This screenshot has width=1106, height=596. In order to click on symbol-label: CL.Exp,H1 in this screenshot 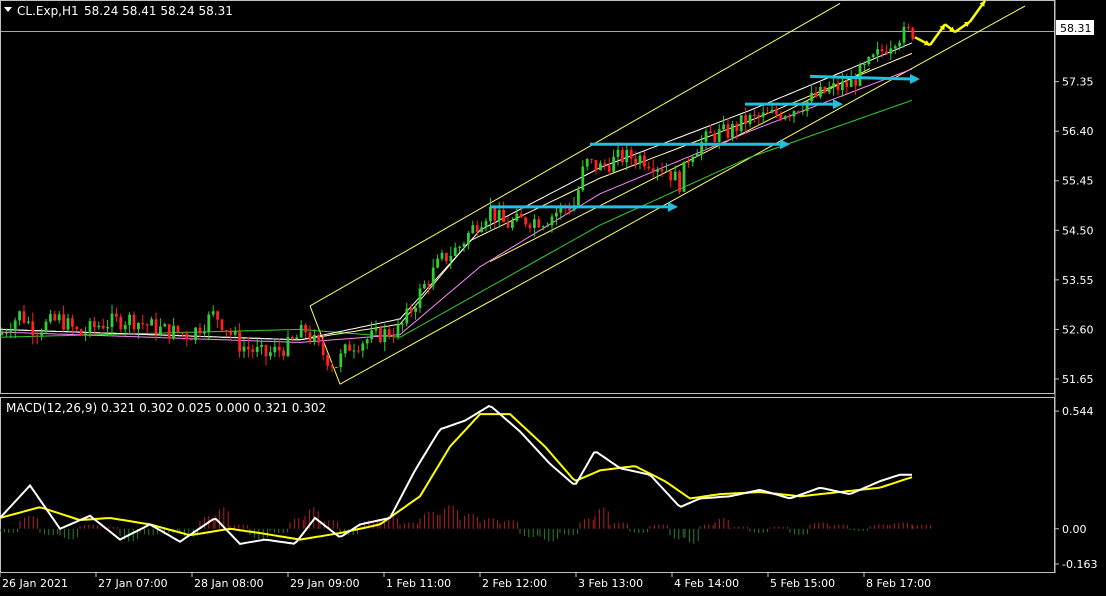, I will do `click(48, 11)`.